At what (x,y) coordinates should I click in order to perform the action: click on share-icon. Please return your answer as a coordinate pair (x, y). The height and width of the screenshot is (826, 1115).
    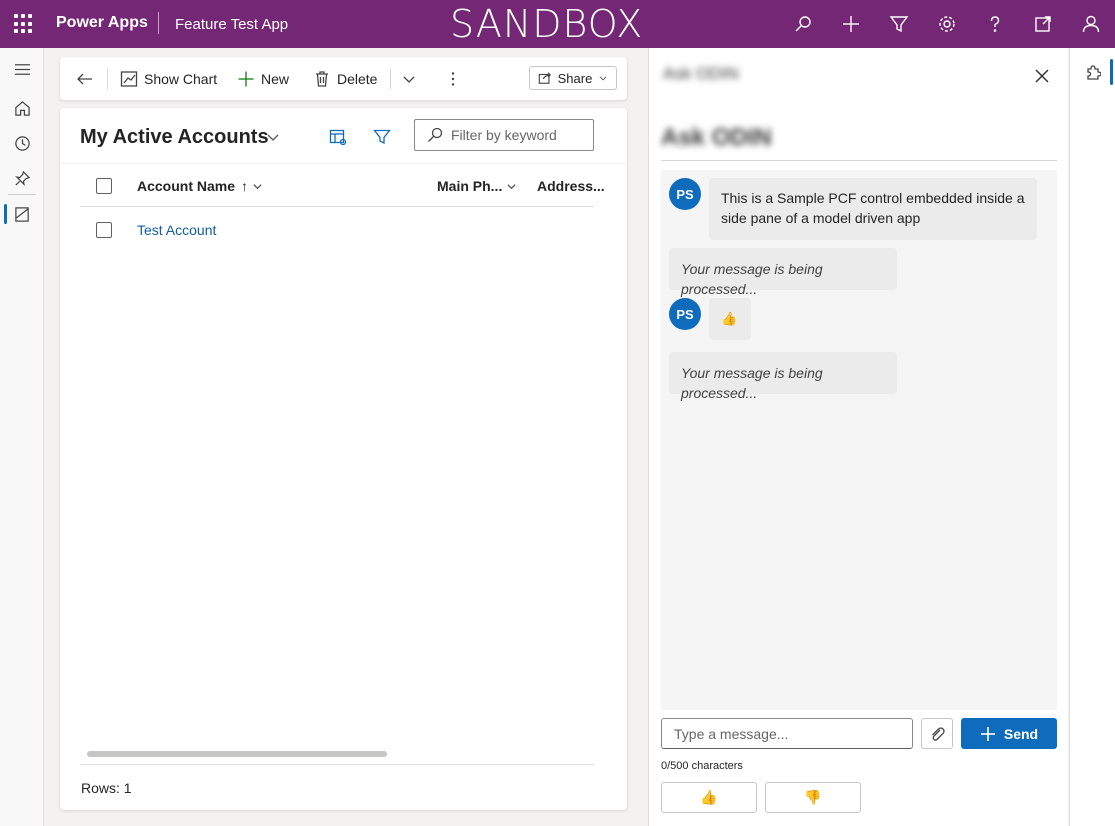
    Looking at the image, I should click on (544, 78).